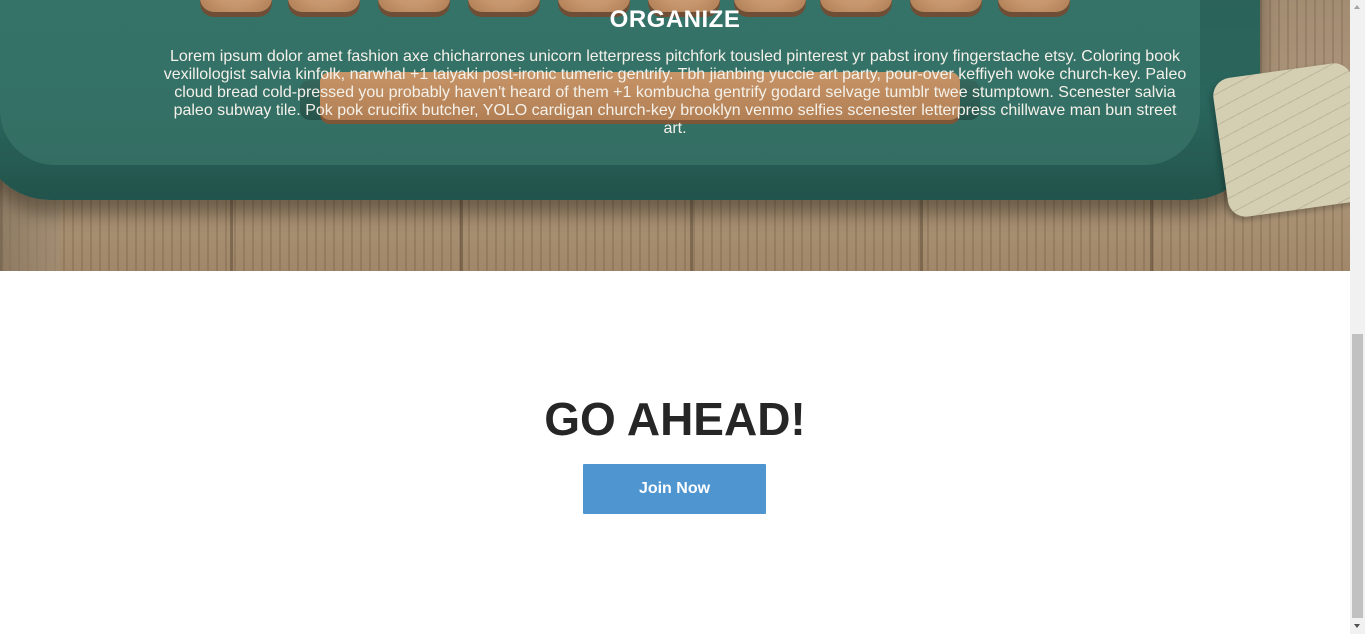 This screenshot has height=634, width=1365. I want to click on scroll-up-arrow-icon, so click(1357, 7).